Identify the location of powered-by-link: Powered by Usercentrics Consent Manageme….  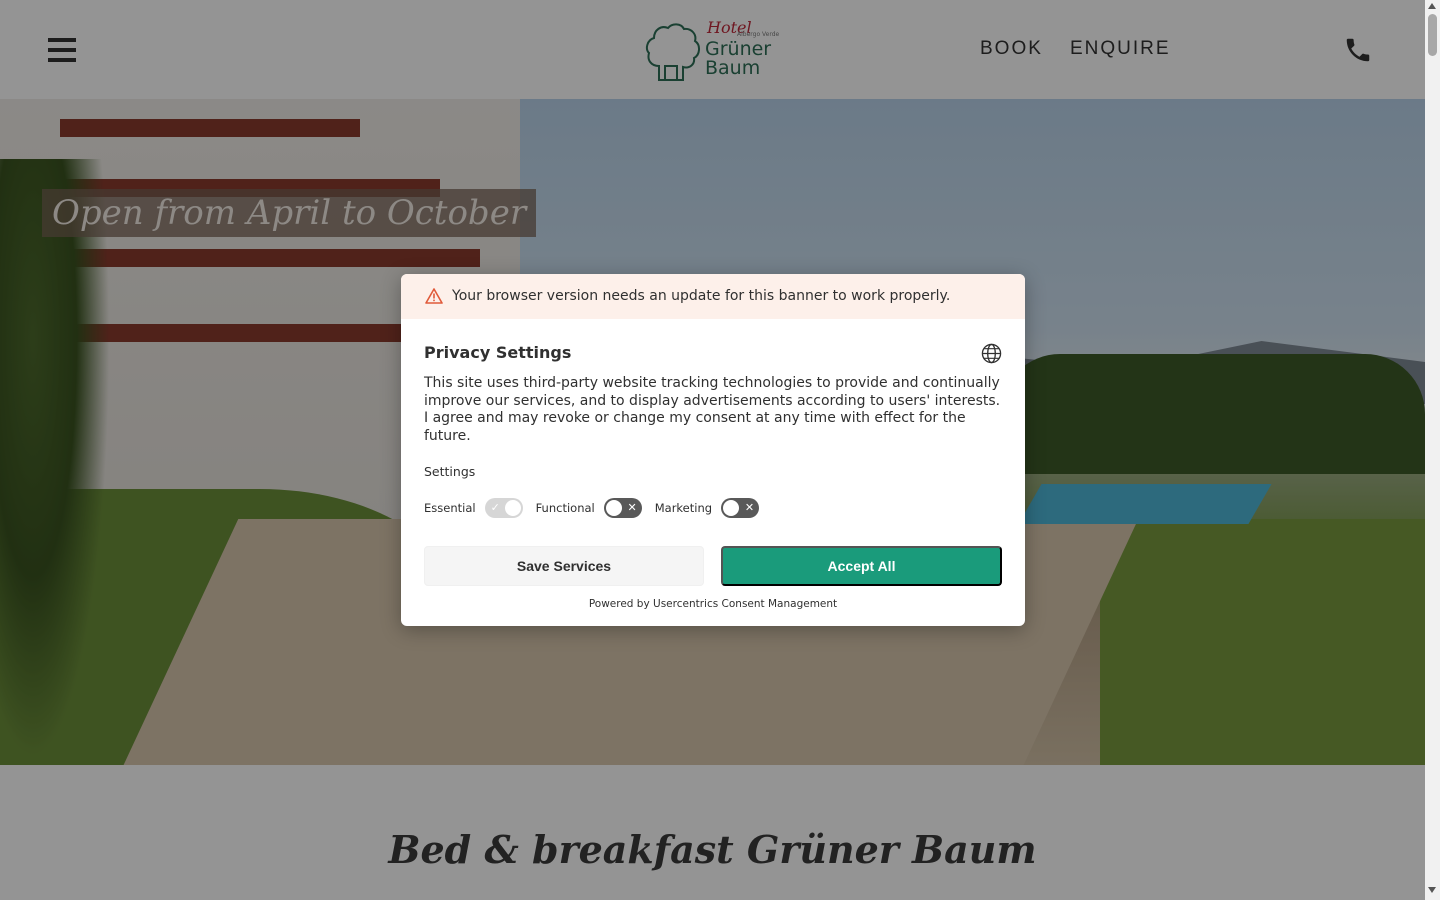
(713, 604).